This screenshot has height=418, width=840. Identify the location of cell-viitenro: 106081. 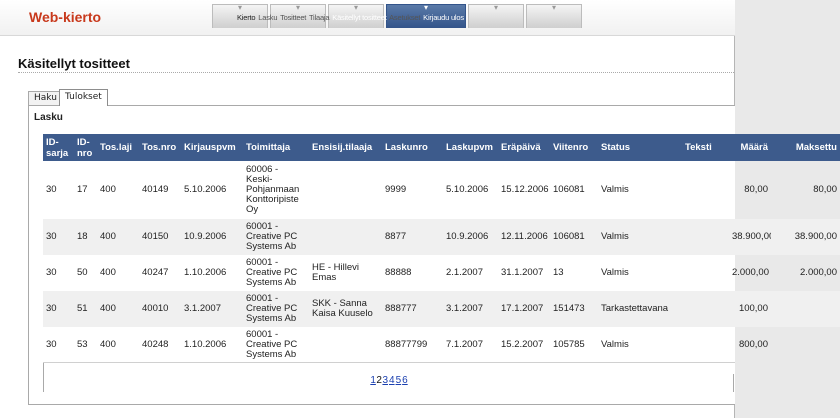
(574, 237).